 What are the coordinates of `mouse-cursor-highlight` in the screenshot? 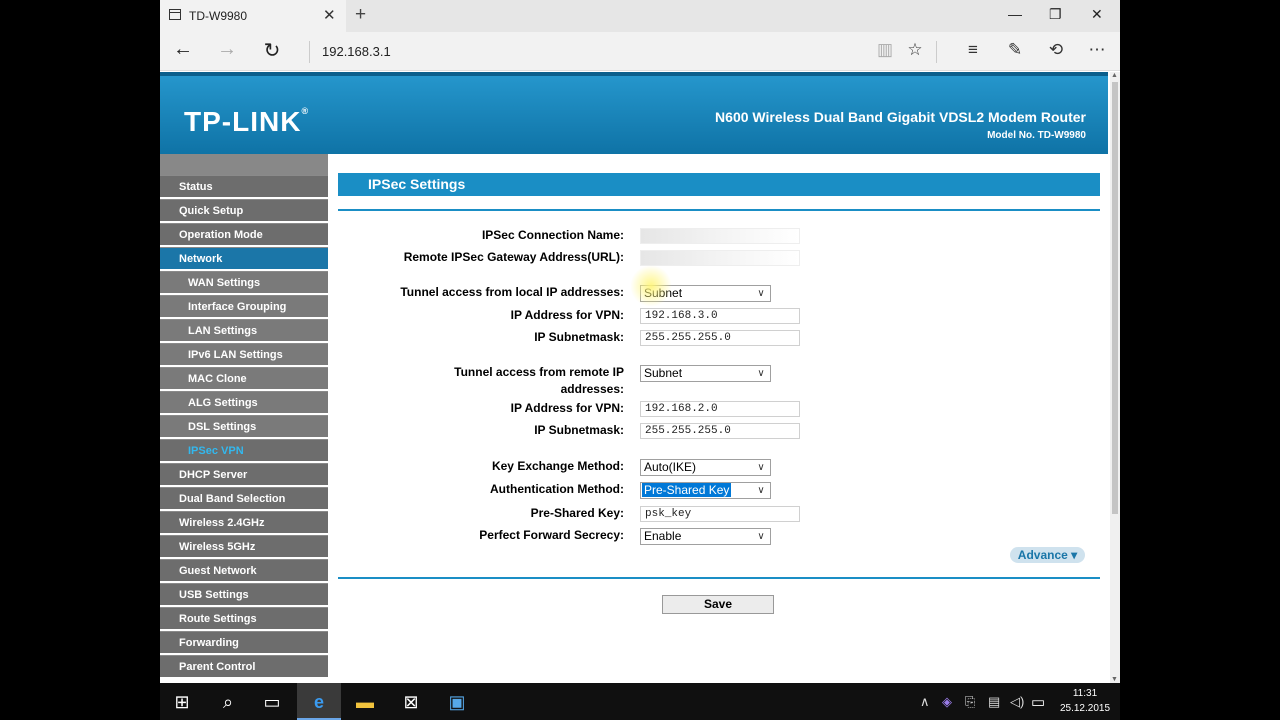 It's located at (651, 286).